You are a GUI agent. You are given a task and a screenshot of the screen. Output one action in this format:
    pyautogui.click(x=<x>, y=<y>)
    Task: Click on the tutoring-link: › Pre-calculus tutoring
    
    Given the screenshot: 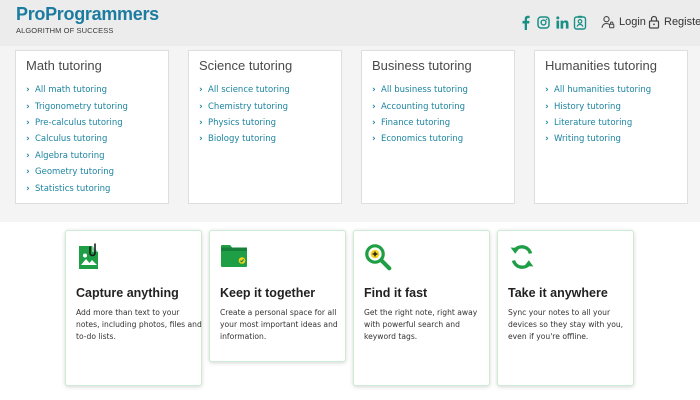 What is the action you would take?
    pyautogui.click(x=77, y=123)
    